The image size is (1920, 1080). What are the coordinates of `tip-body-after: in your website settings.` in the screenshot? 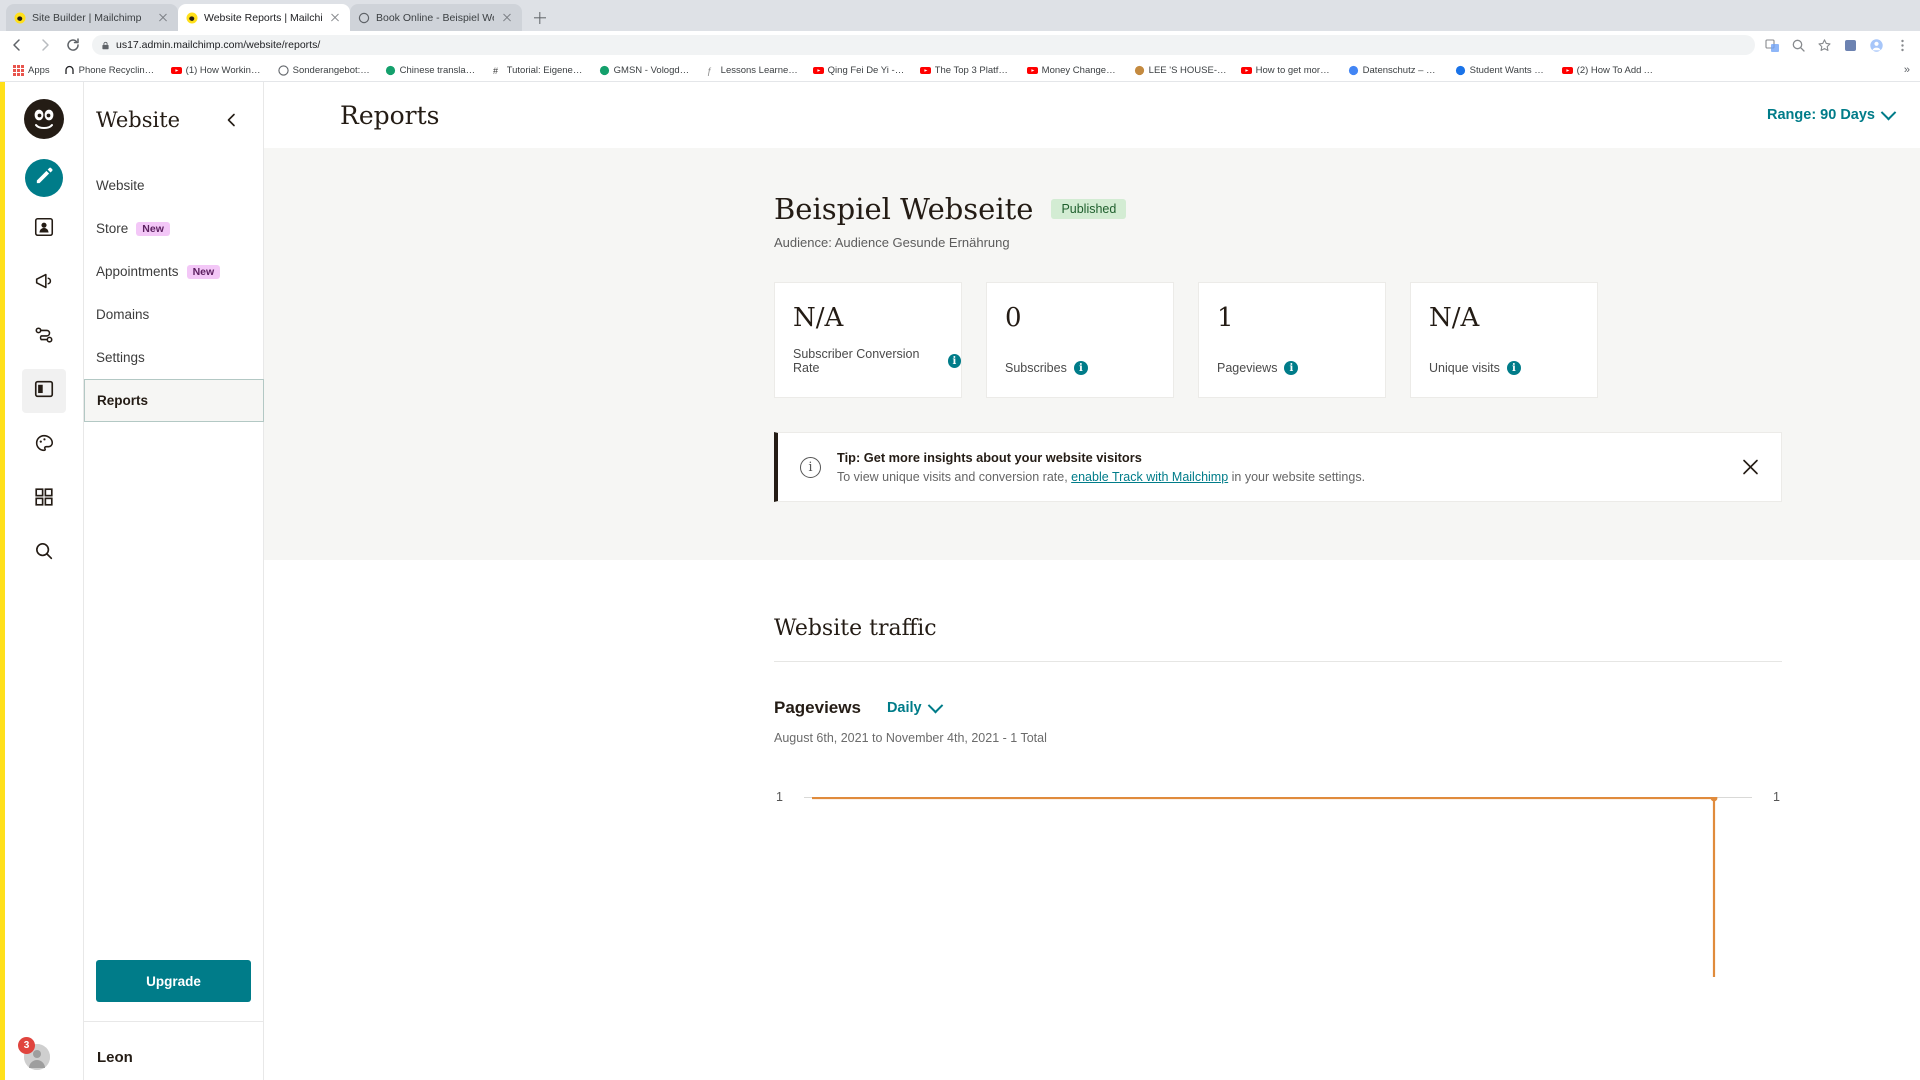 It's located at (1297, 477).